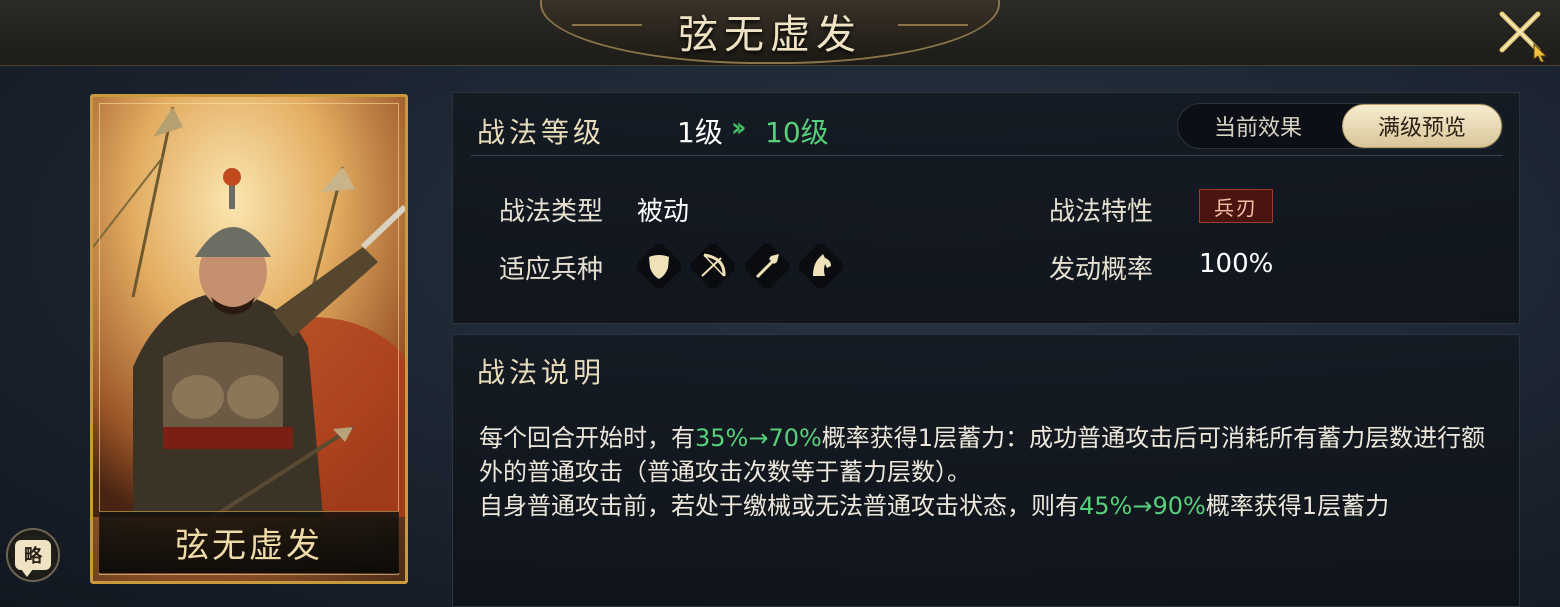 The width and height of the screenshot is (1560, 607). What do you see at coordinates (587, 438) in the screenshot?
I see `desc-p1-text-a: 每个回合开始时，有` at bounding box center [587, 438].